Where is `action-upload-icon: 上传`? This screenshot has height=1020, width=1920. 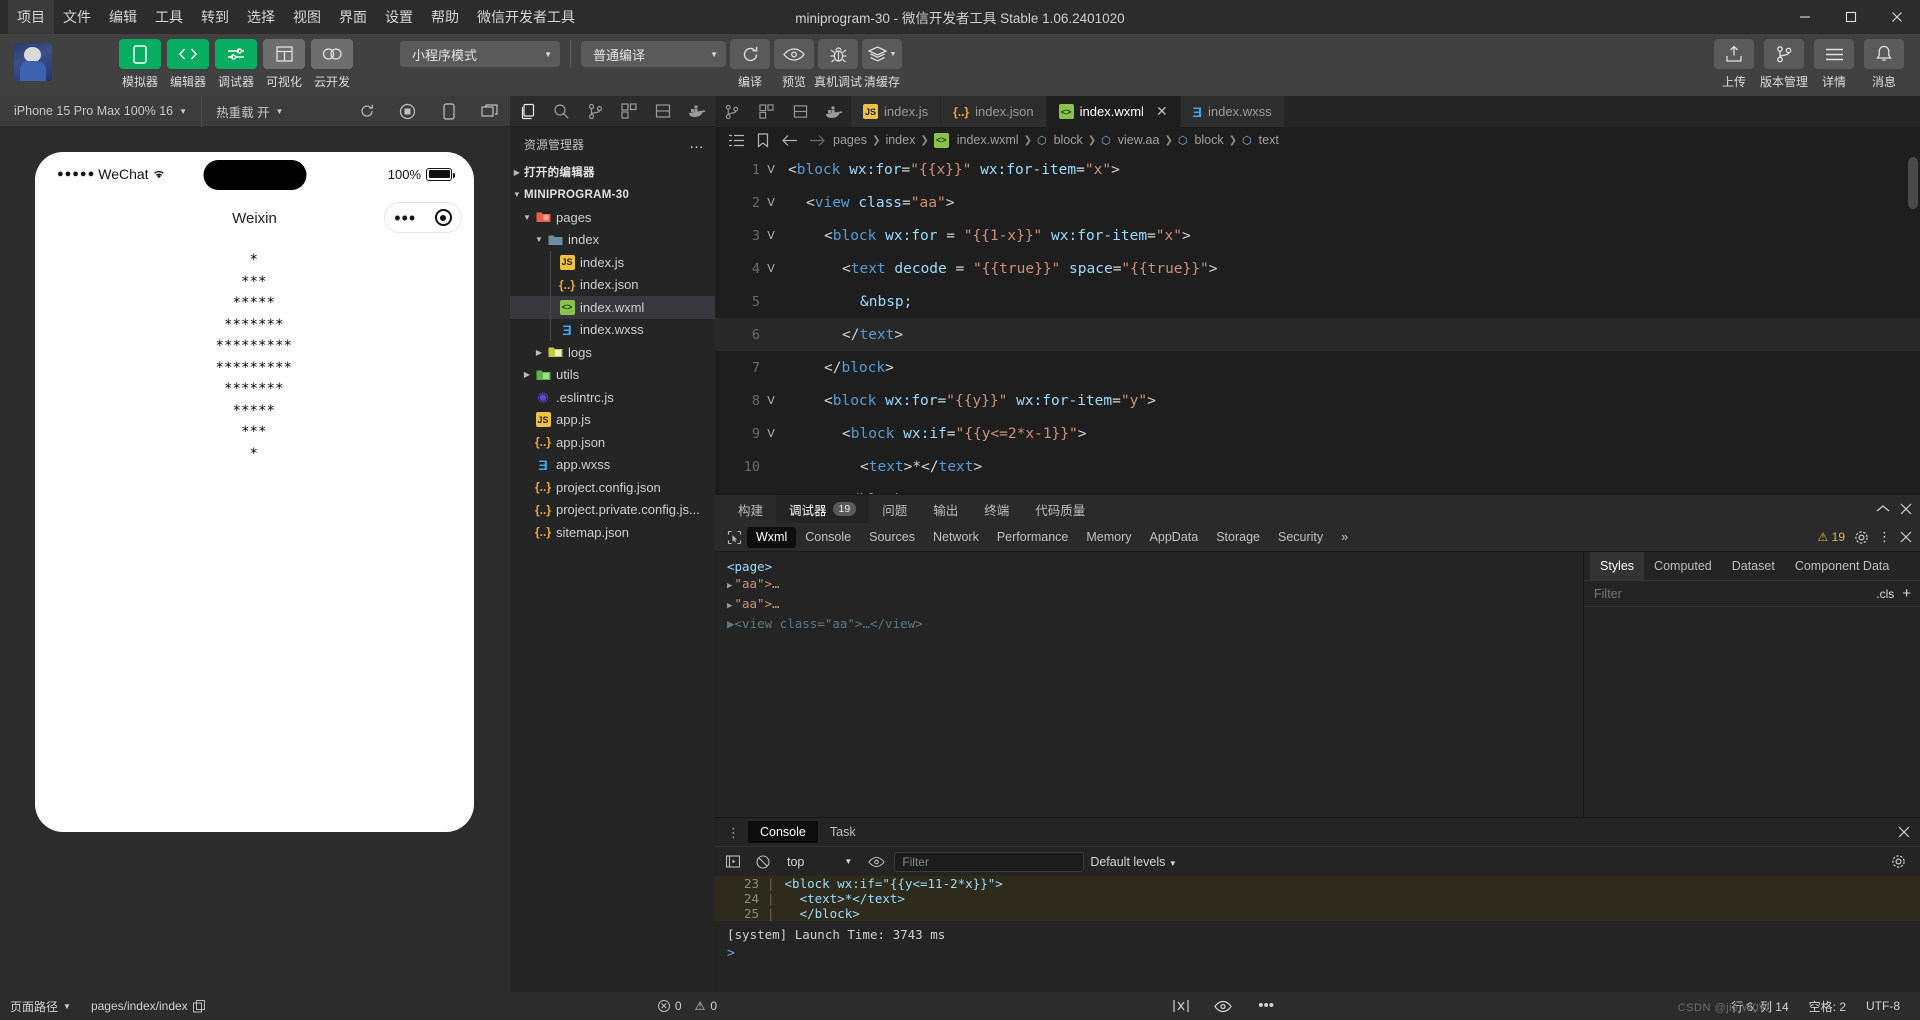 action-upload-icon: 上传 is located at coordinates (1734, 64).